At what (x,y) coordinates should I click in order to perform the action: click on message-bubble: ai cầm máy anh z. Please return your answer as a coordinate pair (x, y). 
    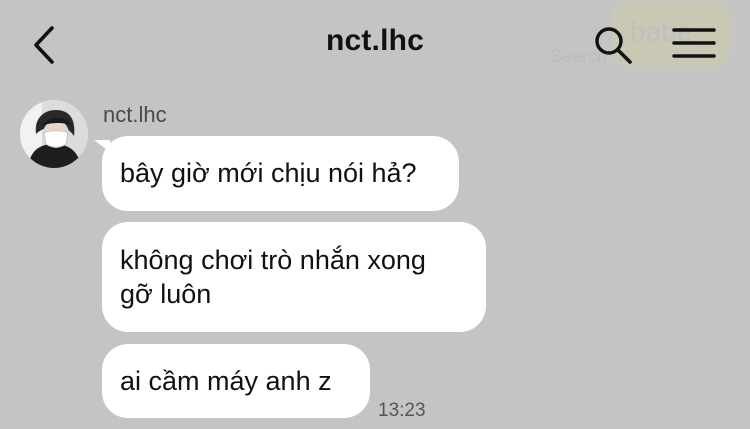
    Looking at the image, I should click on (236, 381).